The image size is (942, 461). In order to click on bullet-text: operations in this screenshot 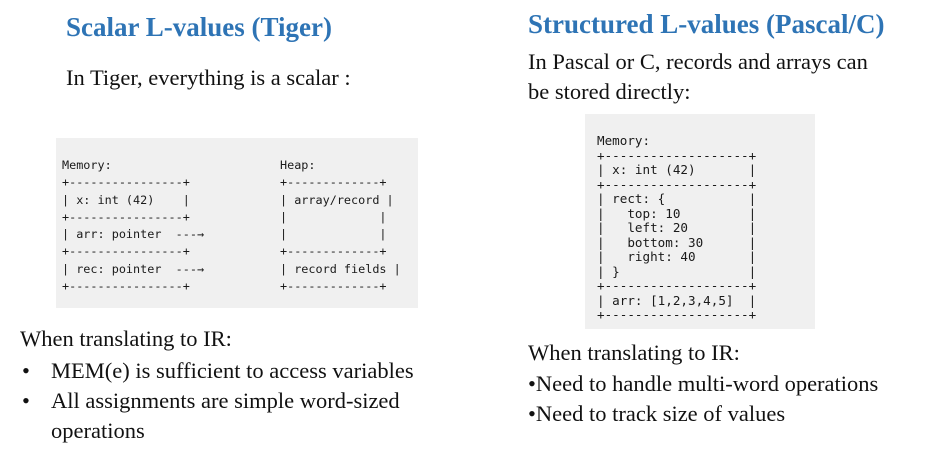, I will do `click(98, 430)`.